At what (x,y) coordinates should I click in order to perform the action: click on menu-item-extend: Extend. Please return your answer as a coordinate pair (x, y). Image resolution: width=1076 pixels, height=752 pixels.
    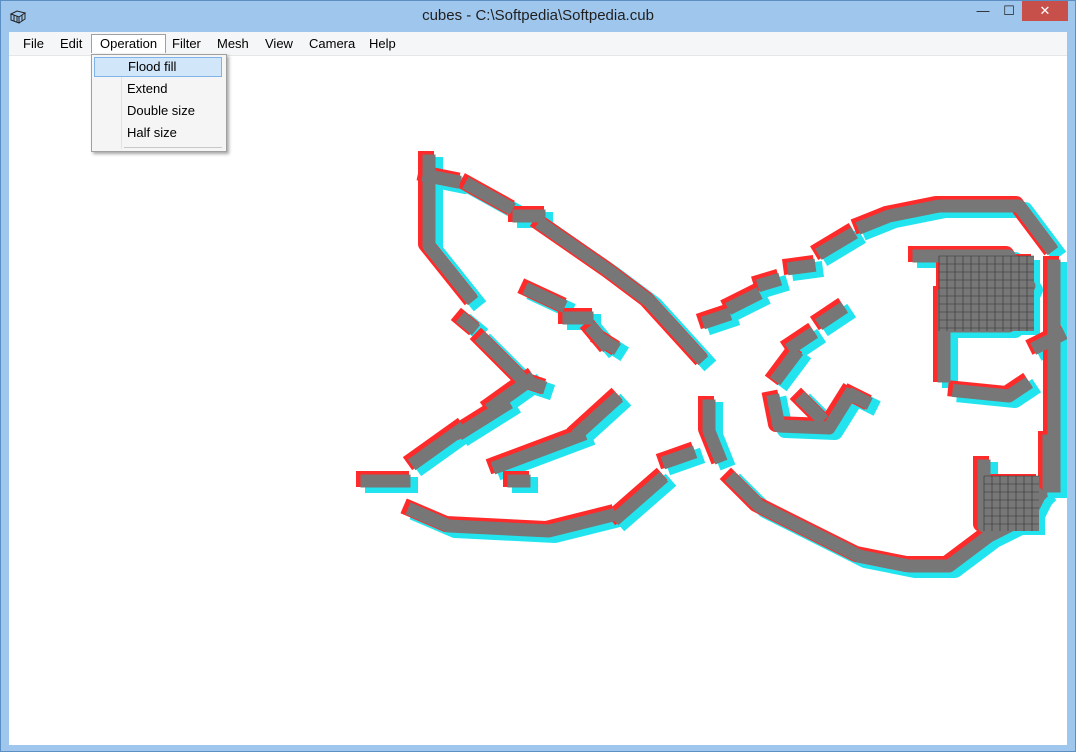
    Looking at the image, I should click on (158, 89).